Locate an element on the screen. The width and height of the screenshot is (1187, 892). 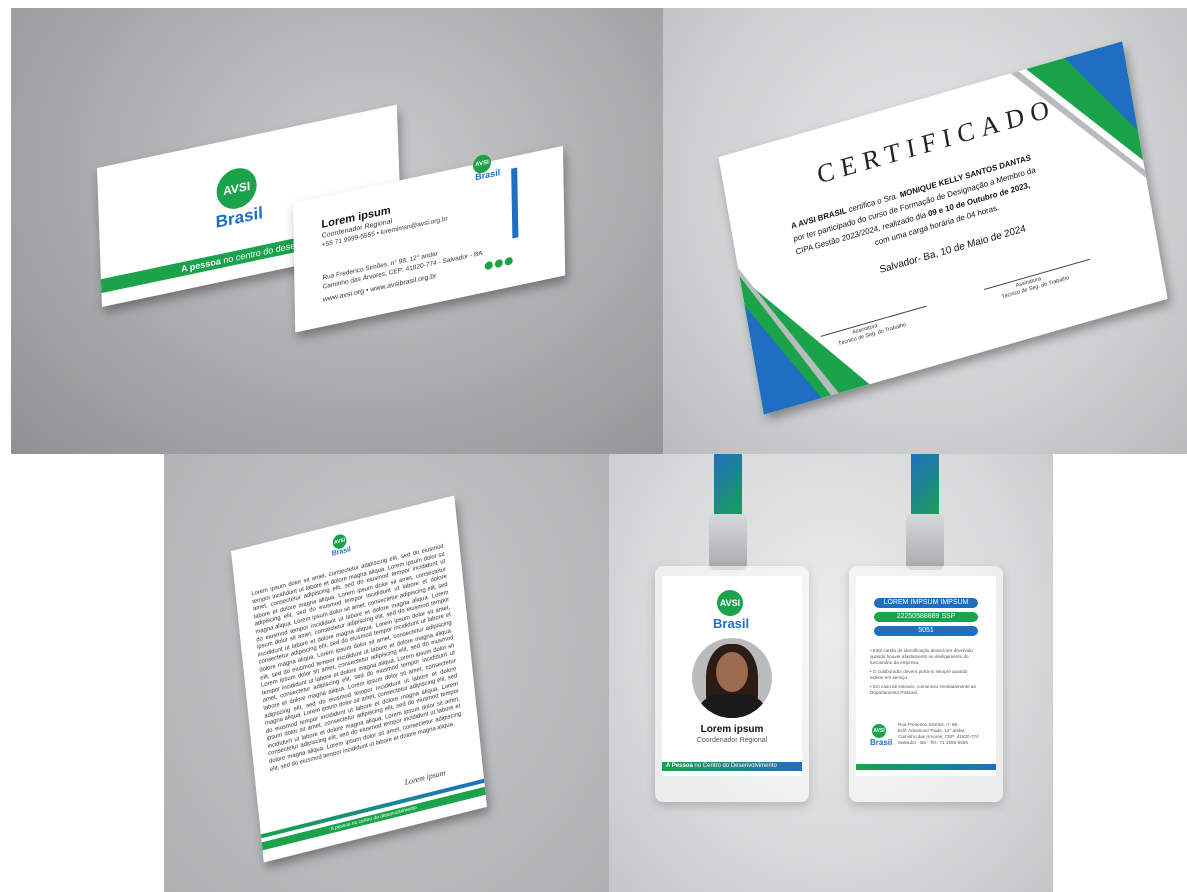
badge-role: Coordenador Regional is located at coordinates (732, 740).